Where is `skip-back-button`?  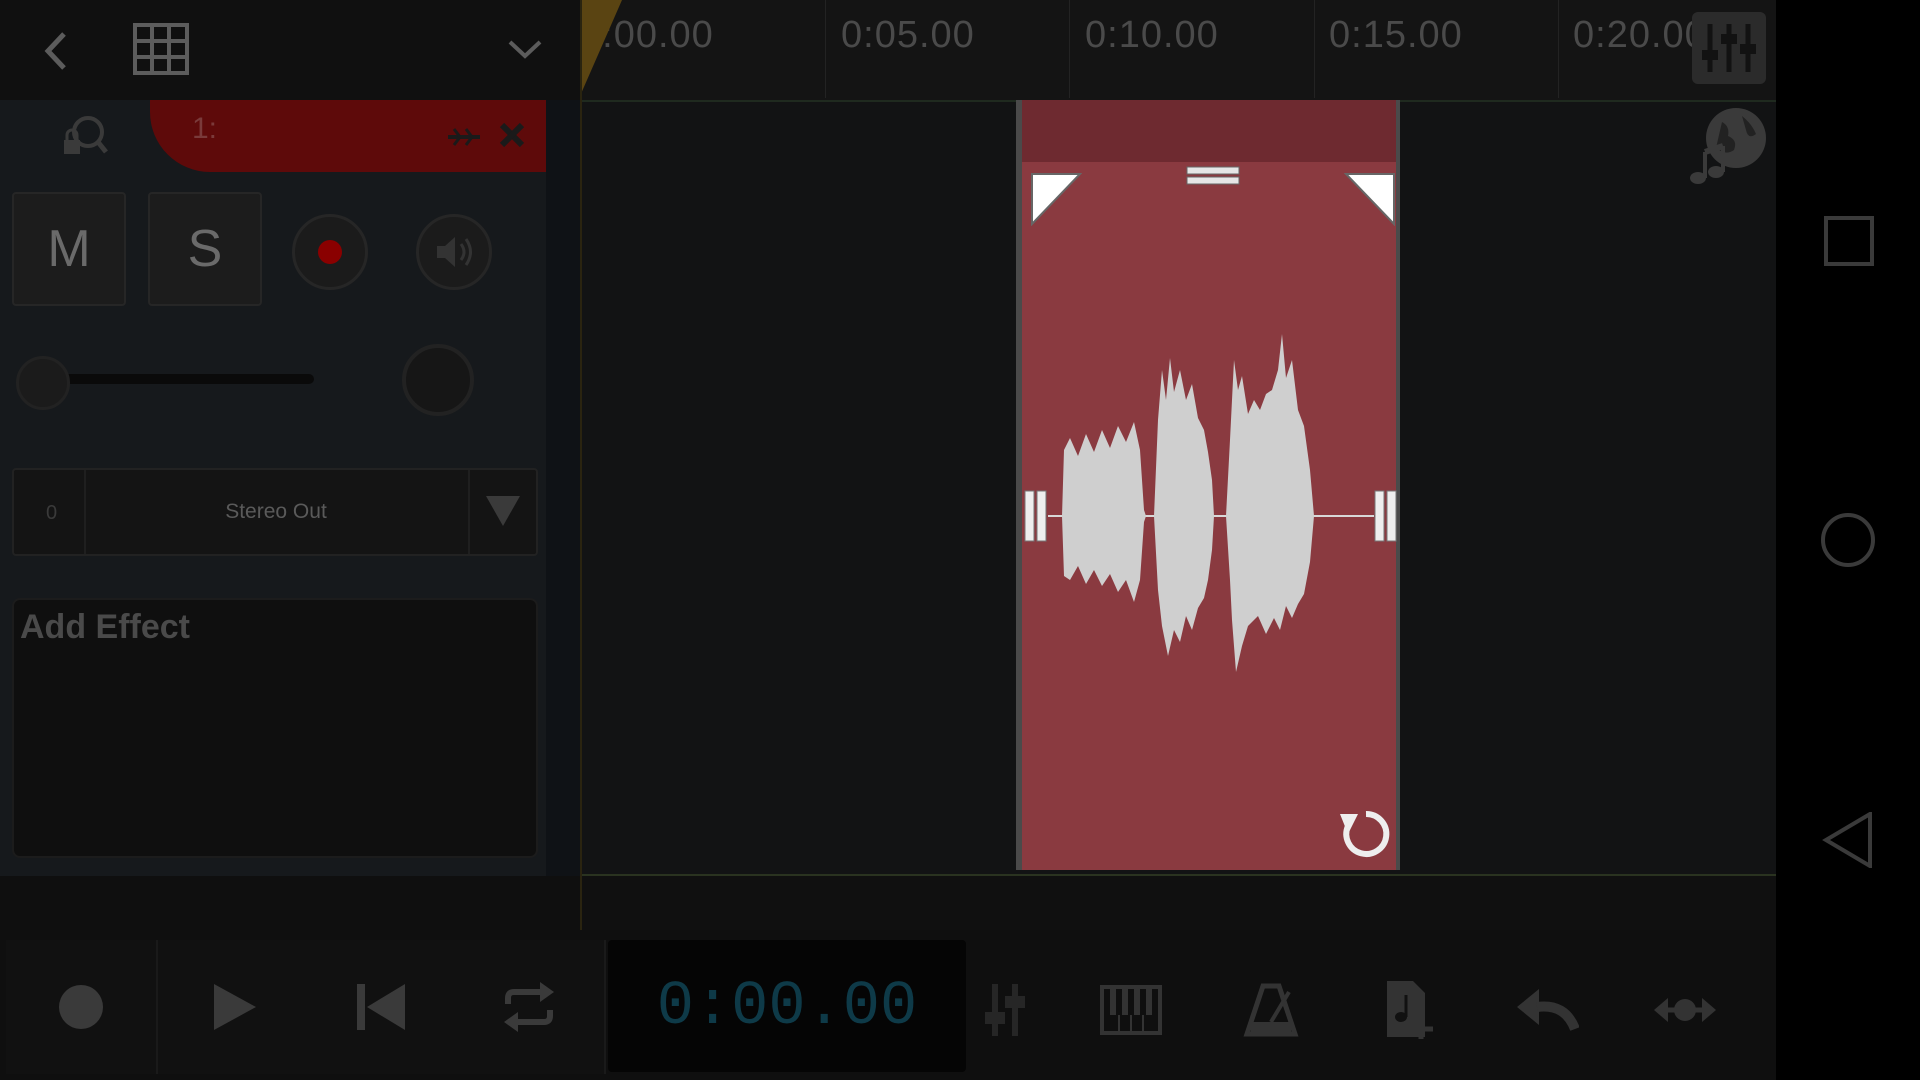
skip-back-button is located at coordinates (382, 1007).